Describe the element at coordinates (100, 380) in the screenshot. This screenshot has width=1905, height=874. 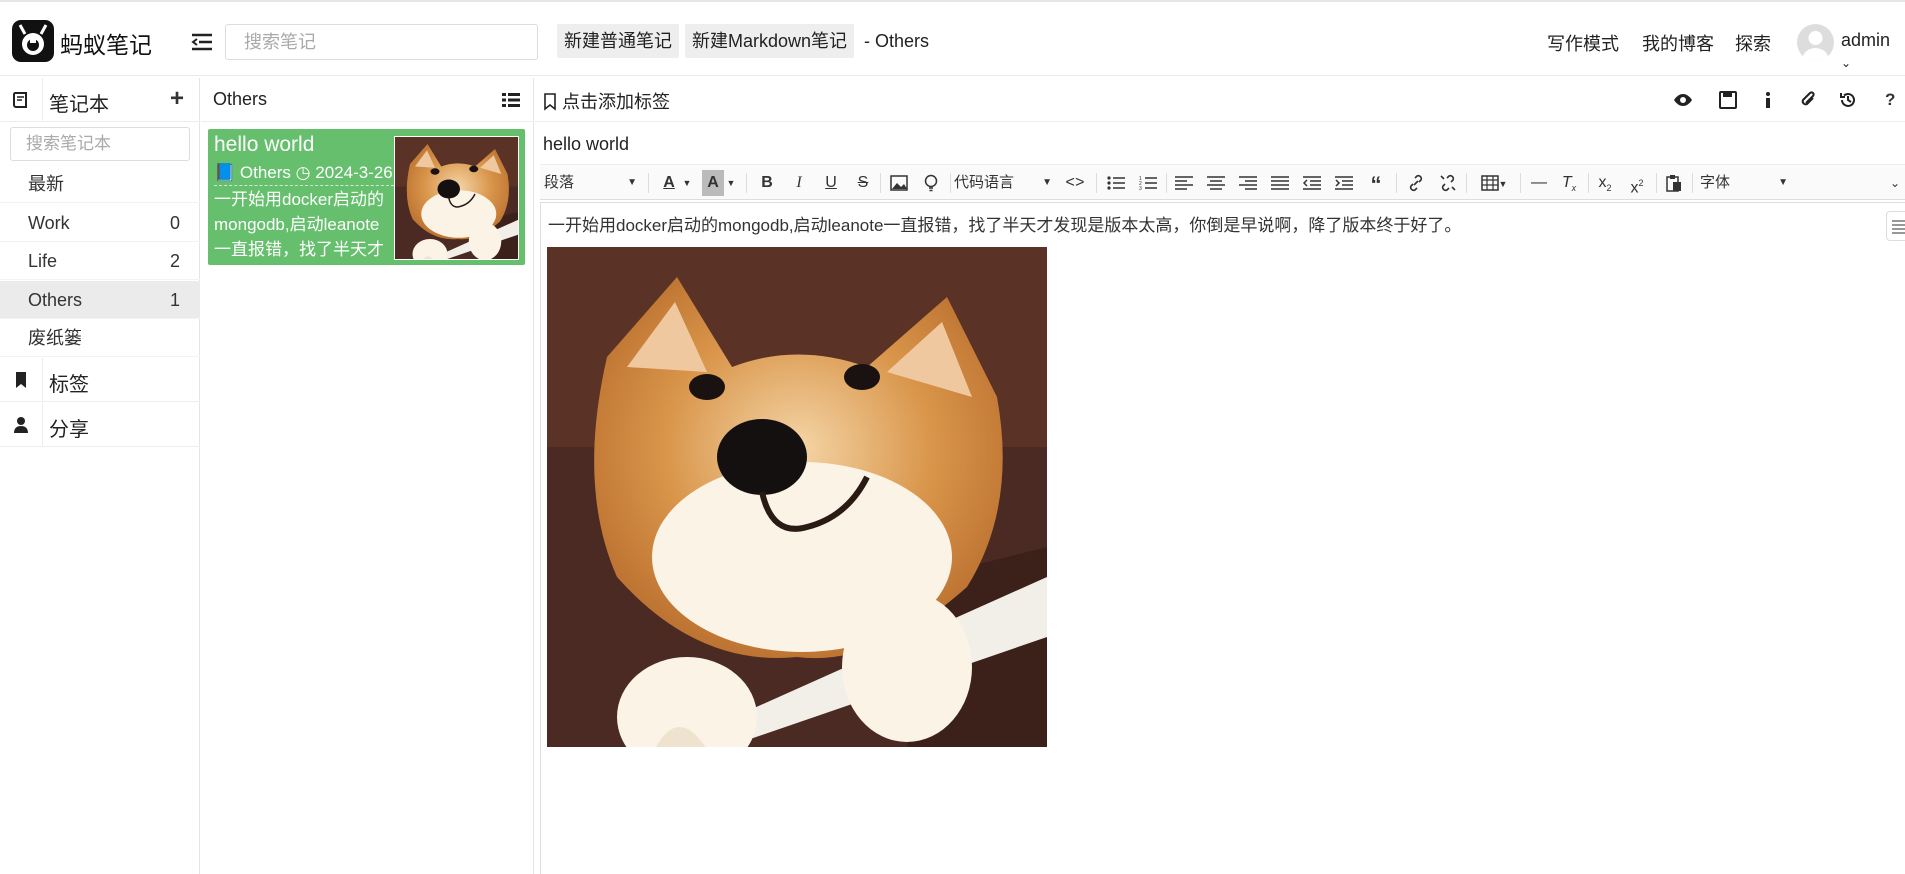
I see `tags-header: 标签` at that location.